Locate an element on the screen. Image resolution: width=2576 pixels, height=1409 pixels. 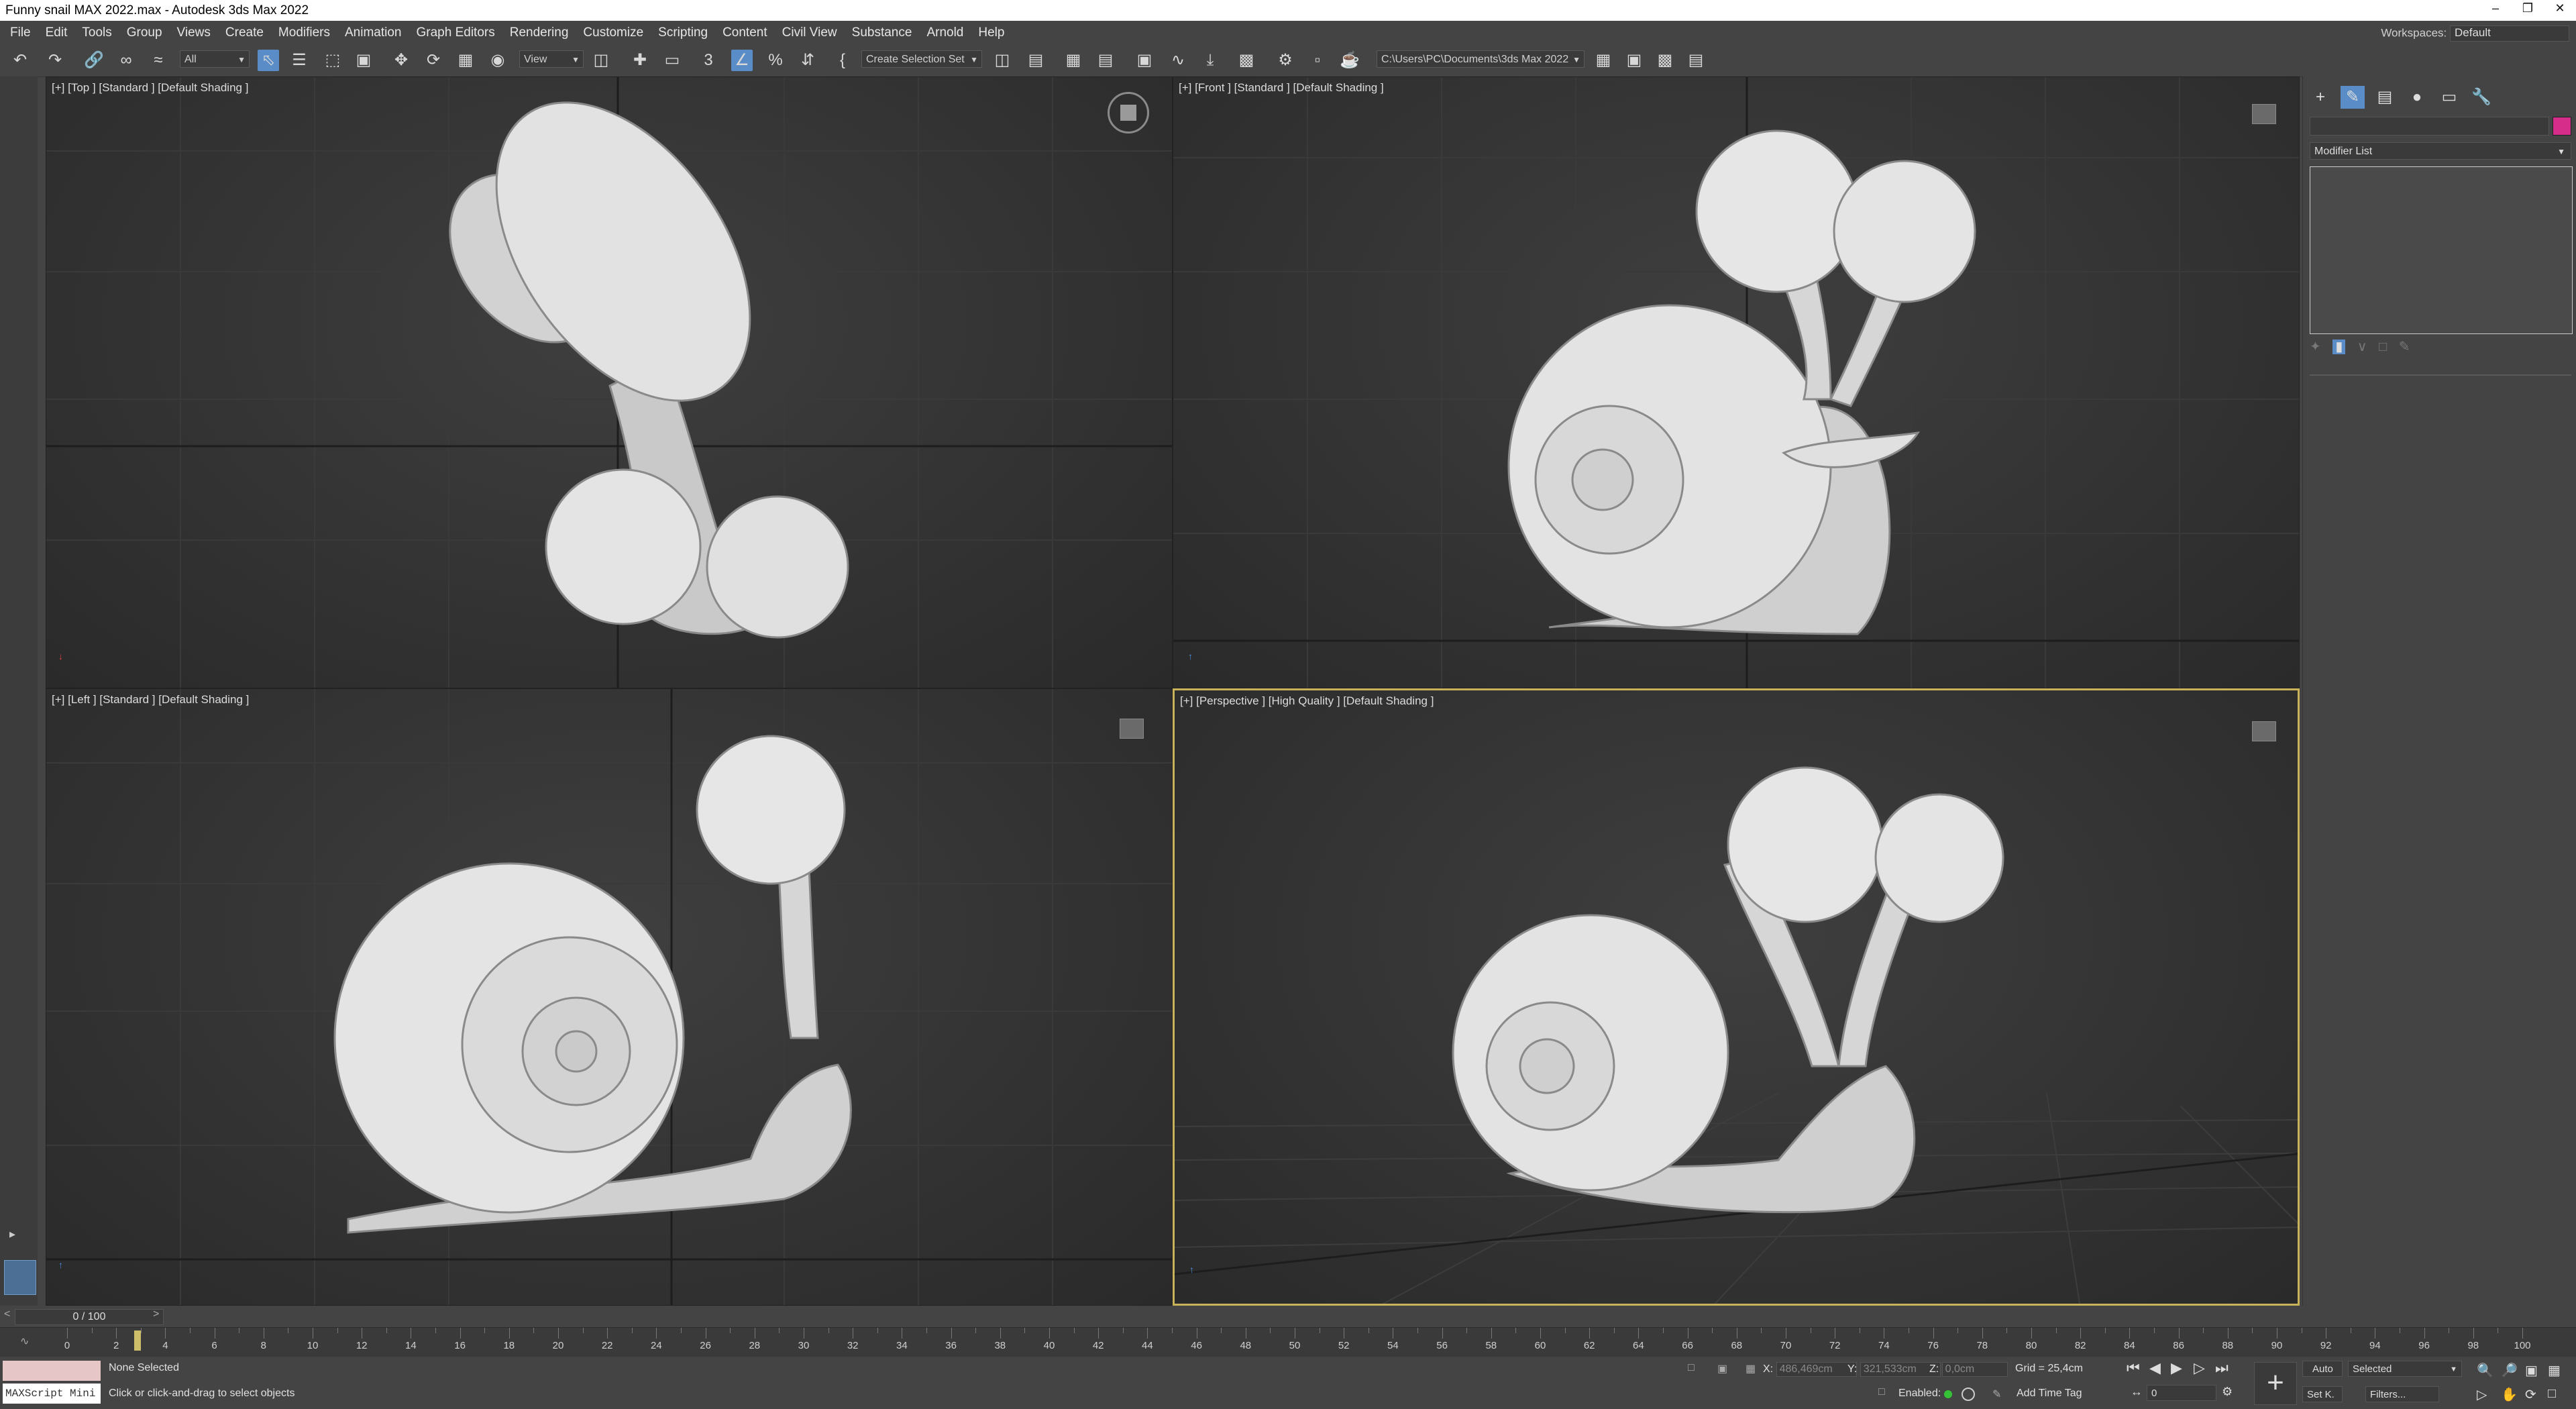
placement-icon: ◉ is located at coordinates (497, 60).